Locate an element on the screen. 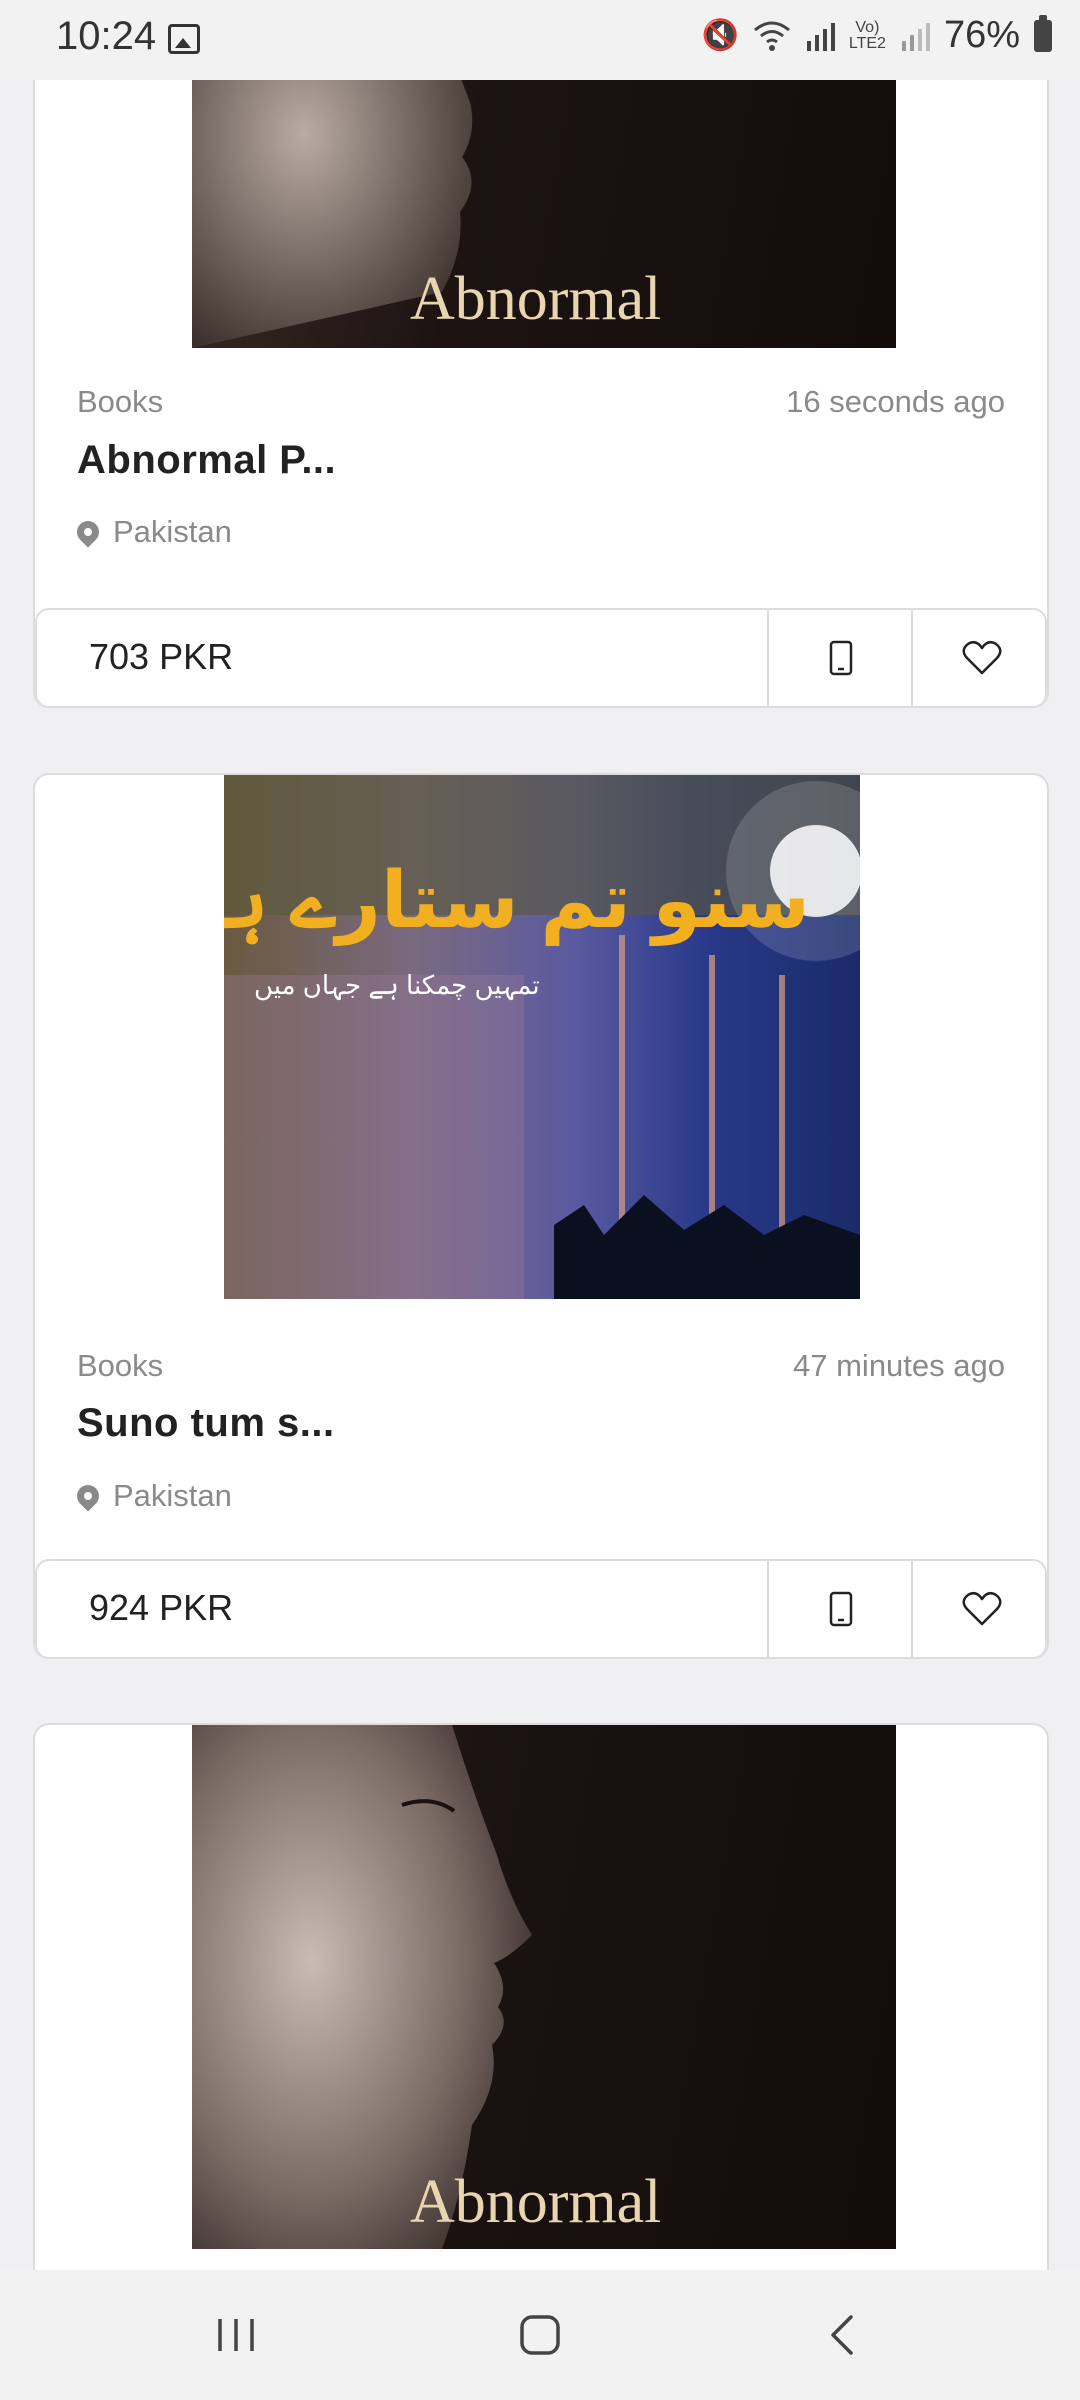  home-icon is located at coordinates (540, 2335).